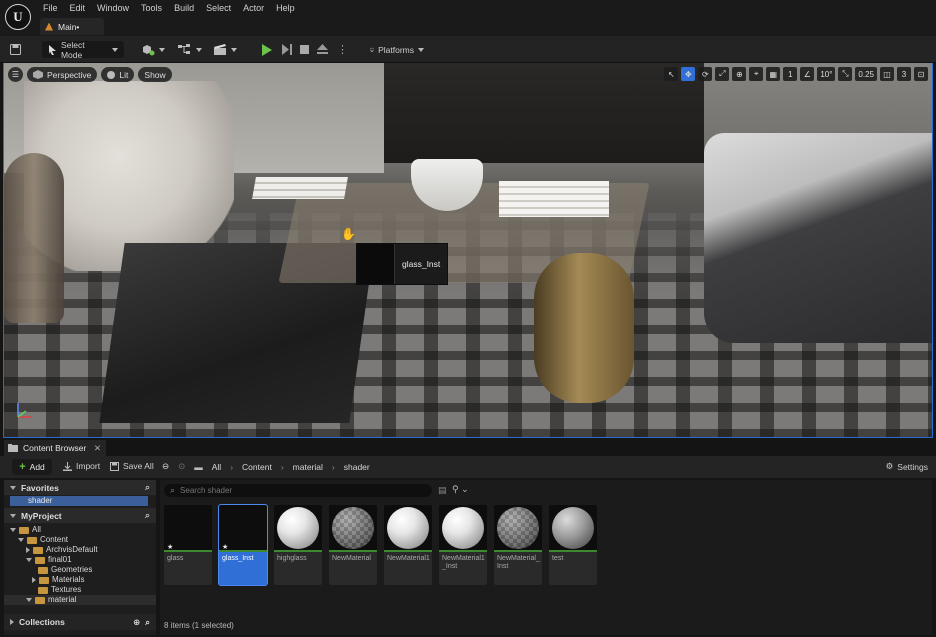 The height and width of the screenshot is (637, 936). I want to click on asset-name: NewMaterial, so click(351, 558).